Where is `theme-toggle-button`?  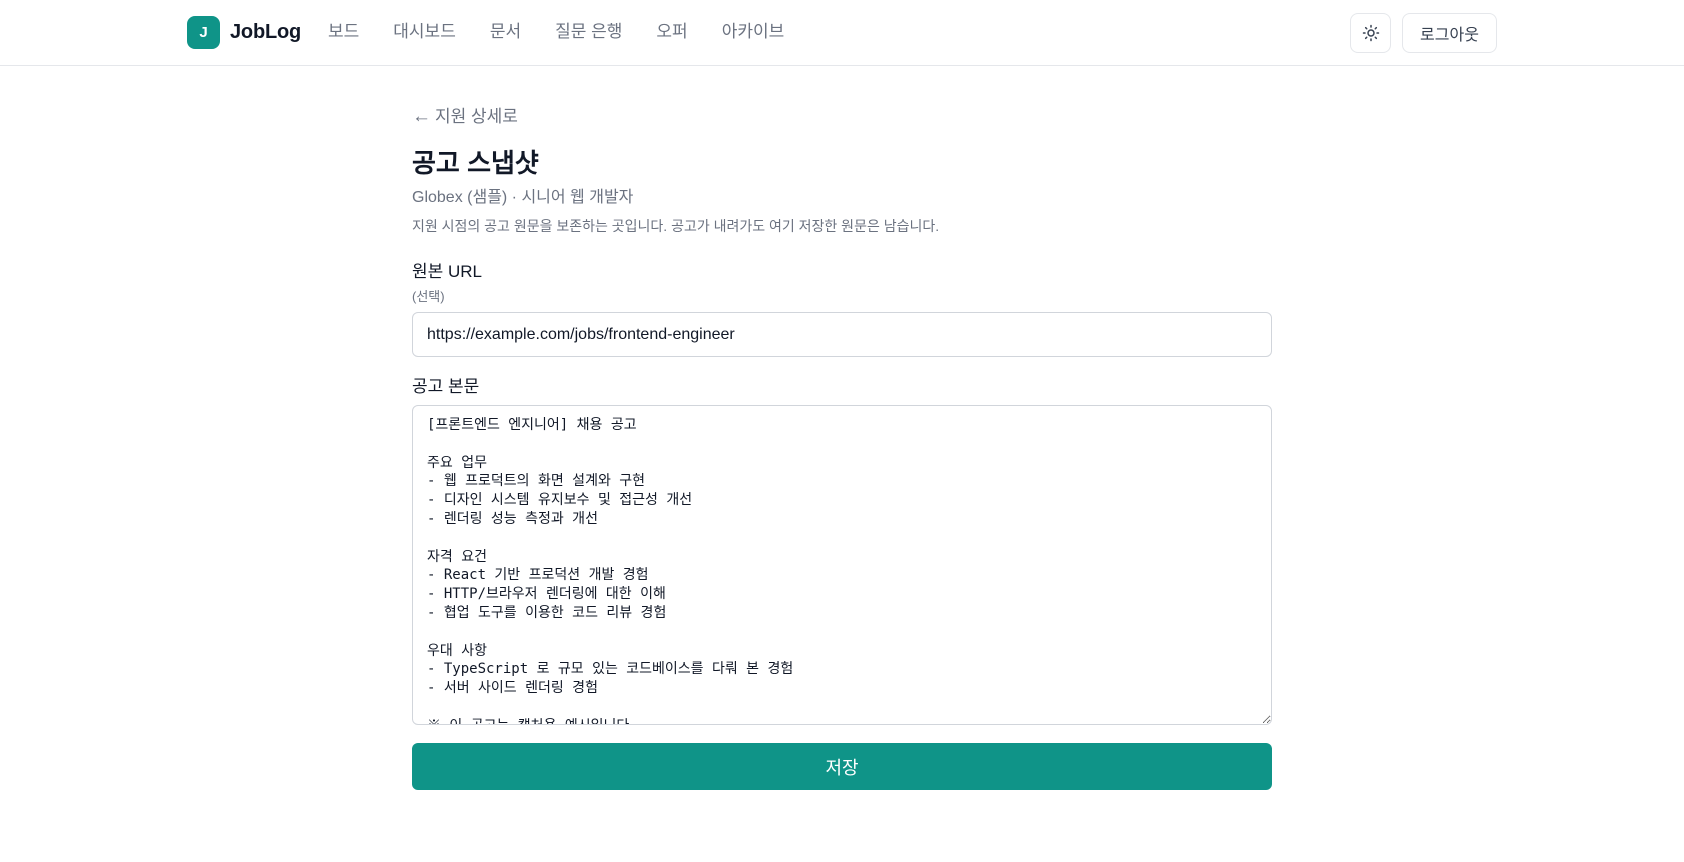 theme-toggle-button is located at coordinates (1370, 33).